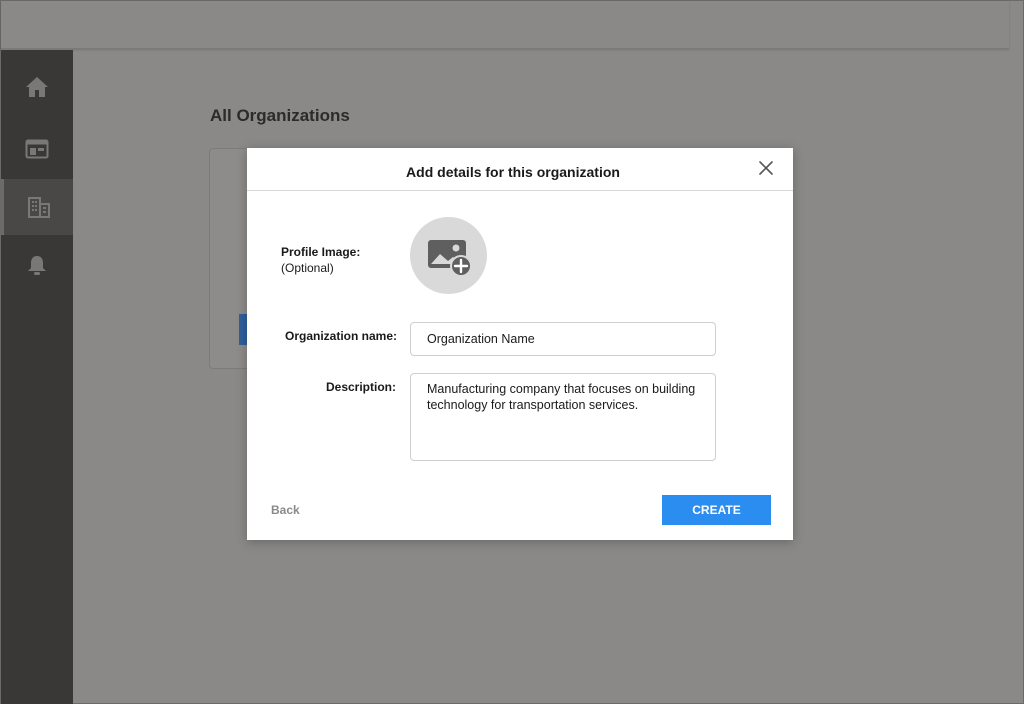  What do you see at coordinates (280, 115) in the screenshot?
I see `page-title: All Organizations` at bounding box center [280, 115].